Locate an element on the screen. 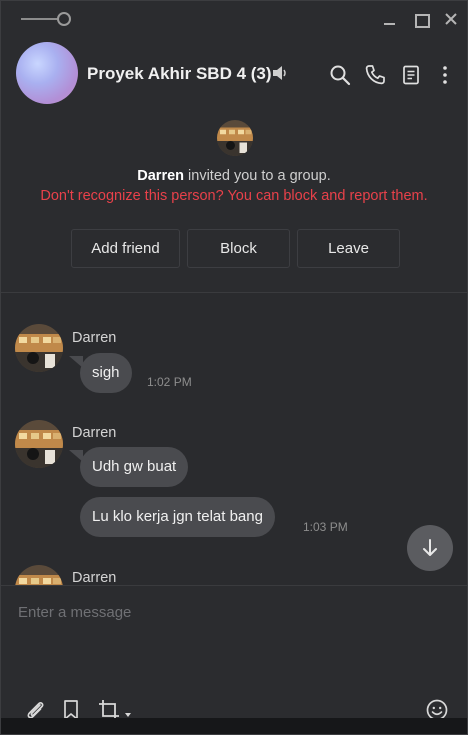 The image size is (468, 735). search-icon is located at coordinates (340, 75).